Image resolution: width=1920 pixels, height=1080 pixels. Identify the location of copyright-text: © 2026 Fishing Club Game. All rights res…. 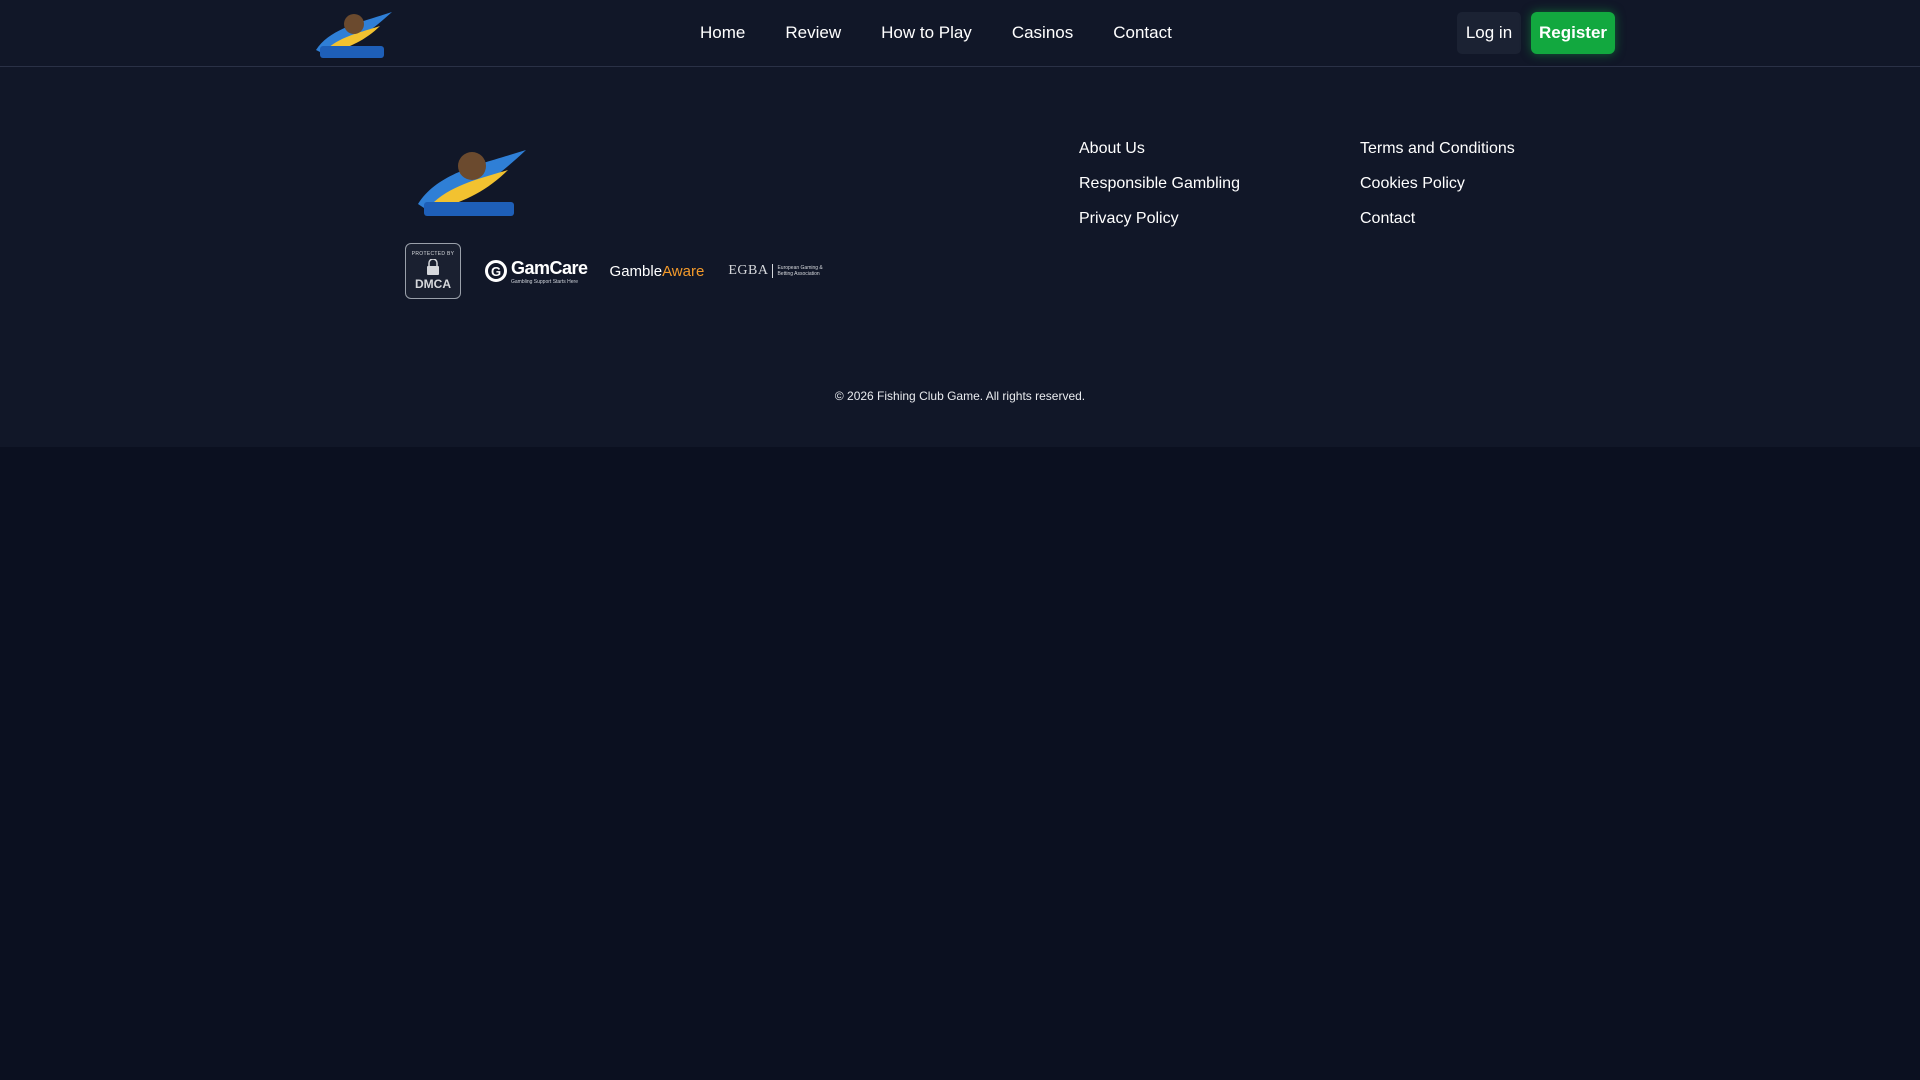
(960, 396).